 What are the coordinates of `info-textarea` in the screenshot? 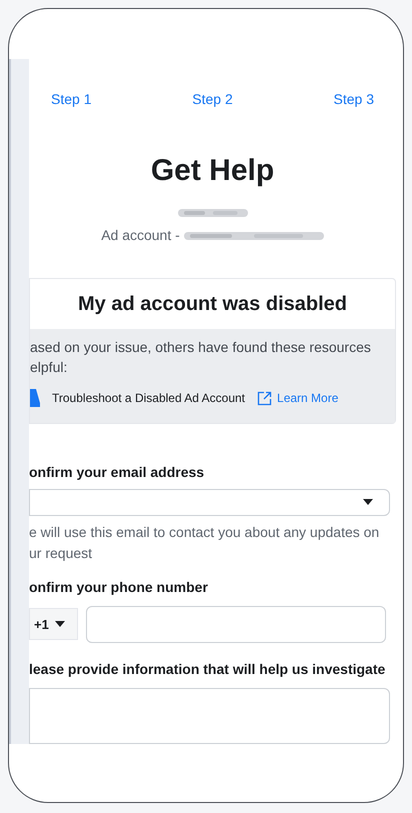 It's located at (209, 716).